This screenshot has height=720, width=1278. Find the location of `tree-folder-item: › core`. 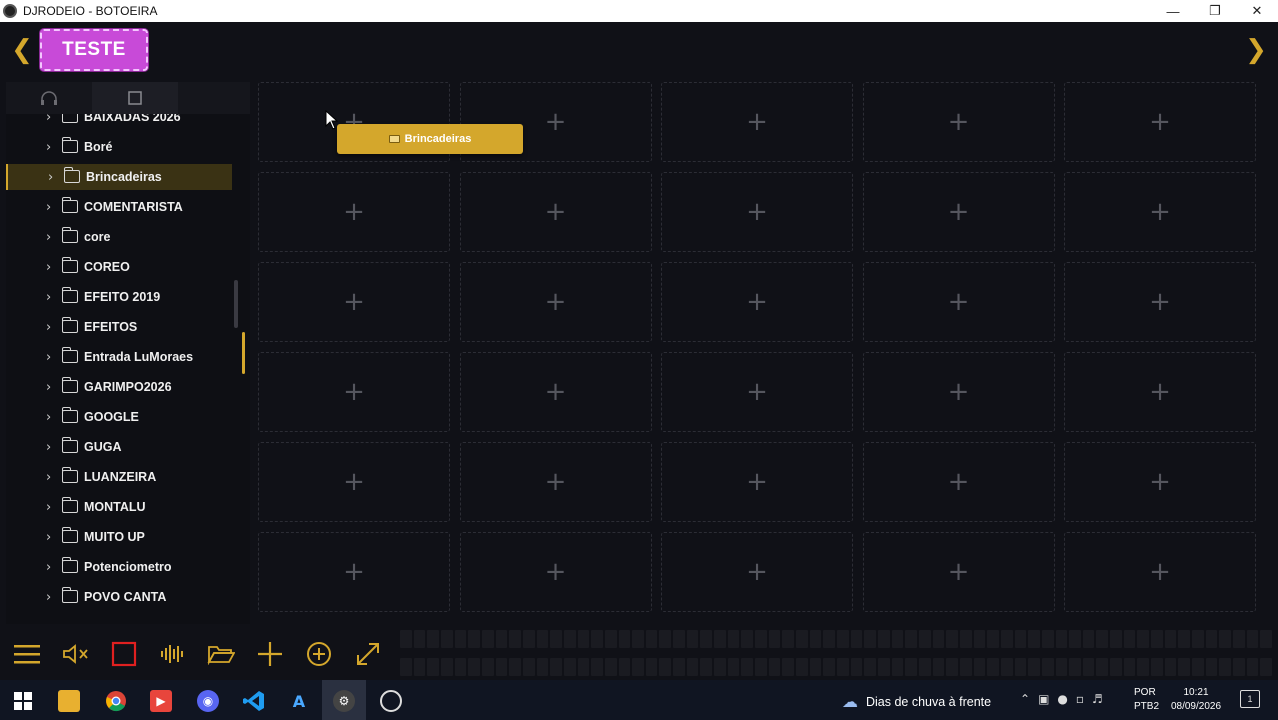

tree-folder-item: › core is located at coordinates (119, 237).